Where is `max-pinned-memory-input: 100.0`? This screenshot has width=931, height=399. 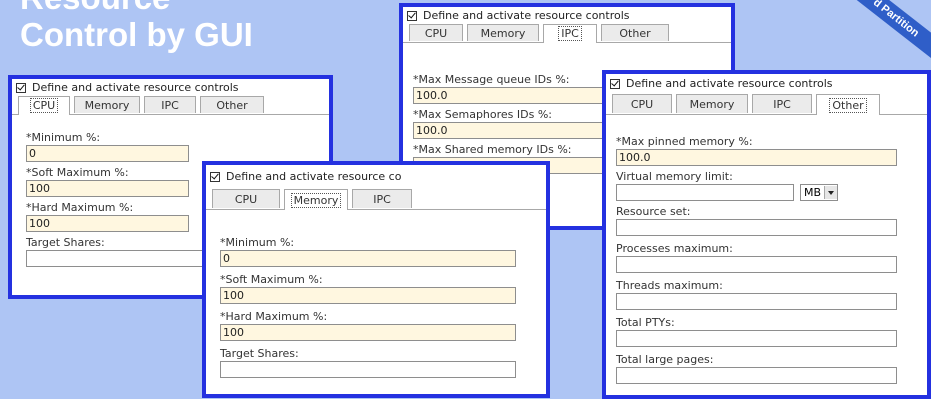
max-pinned-memory-input: 100.0 is located at coordinates (756, 157).